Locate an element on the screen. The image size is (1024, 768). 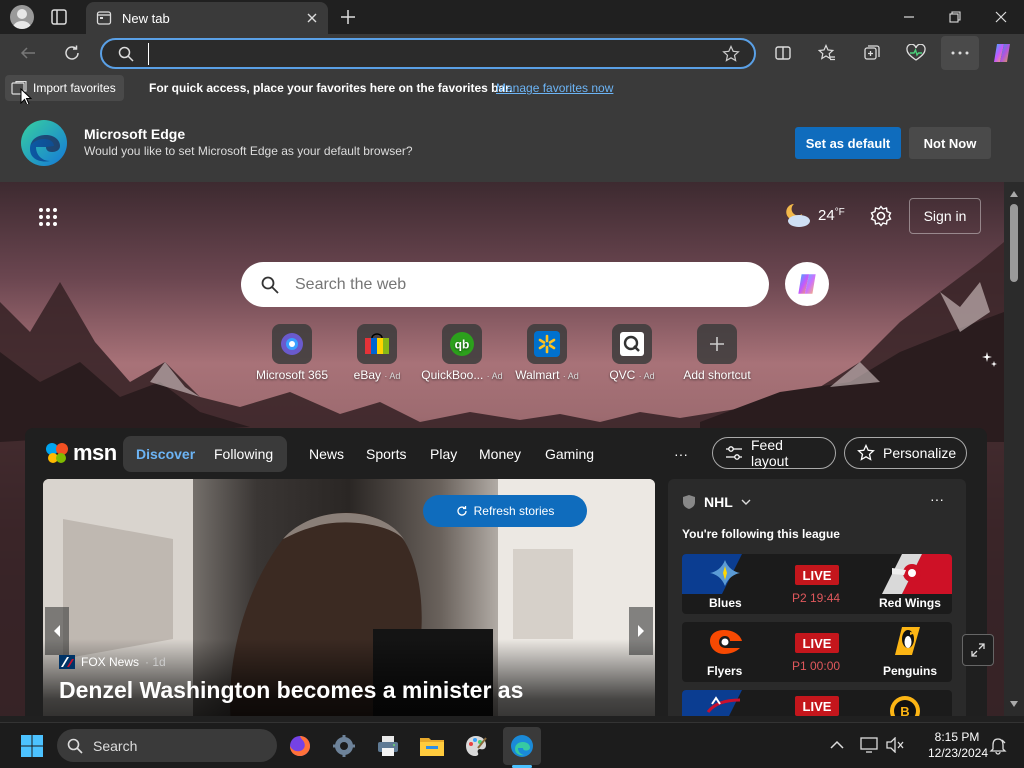
personalize-star-icon is located at coordinates (866, 453).